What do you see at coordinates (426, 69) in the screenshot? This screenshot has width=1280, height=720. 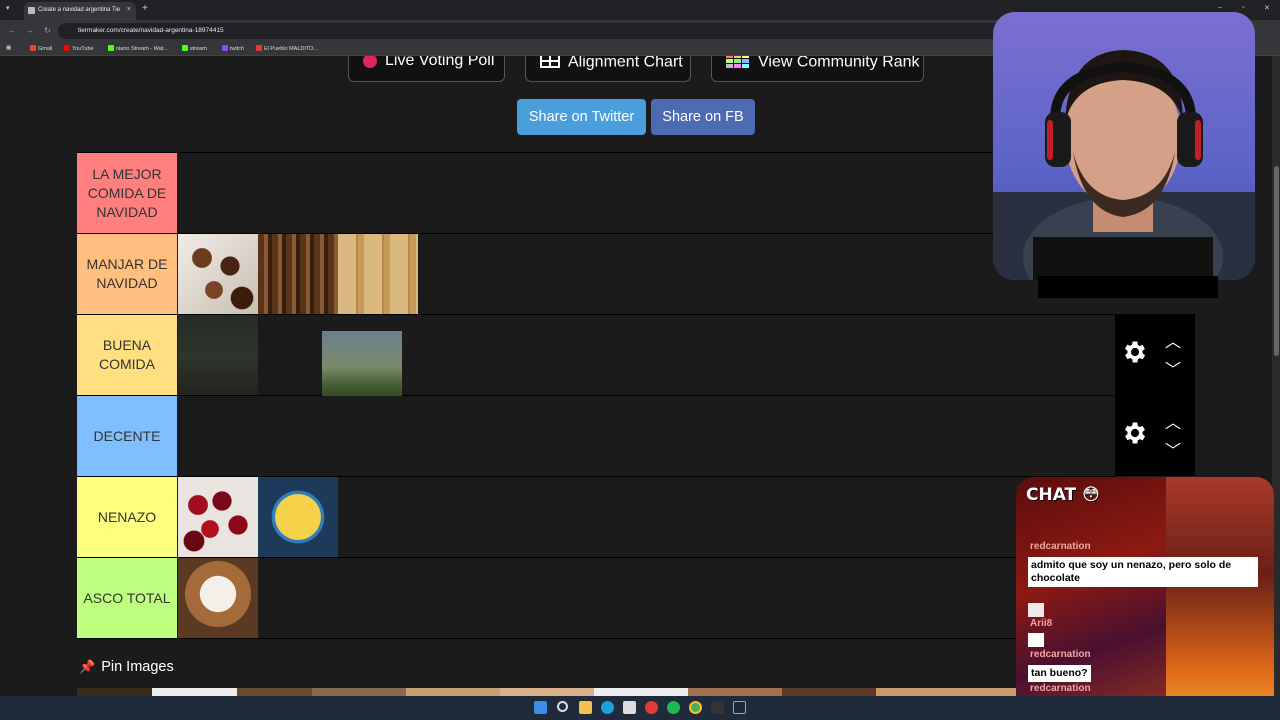 I see `live-voting-button: Live Voting Poll` at bounding box center [426, 69].